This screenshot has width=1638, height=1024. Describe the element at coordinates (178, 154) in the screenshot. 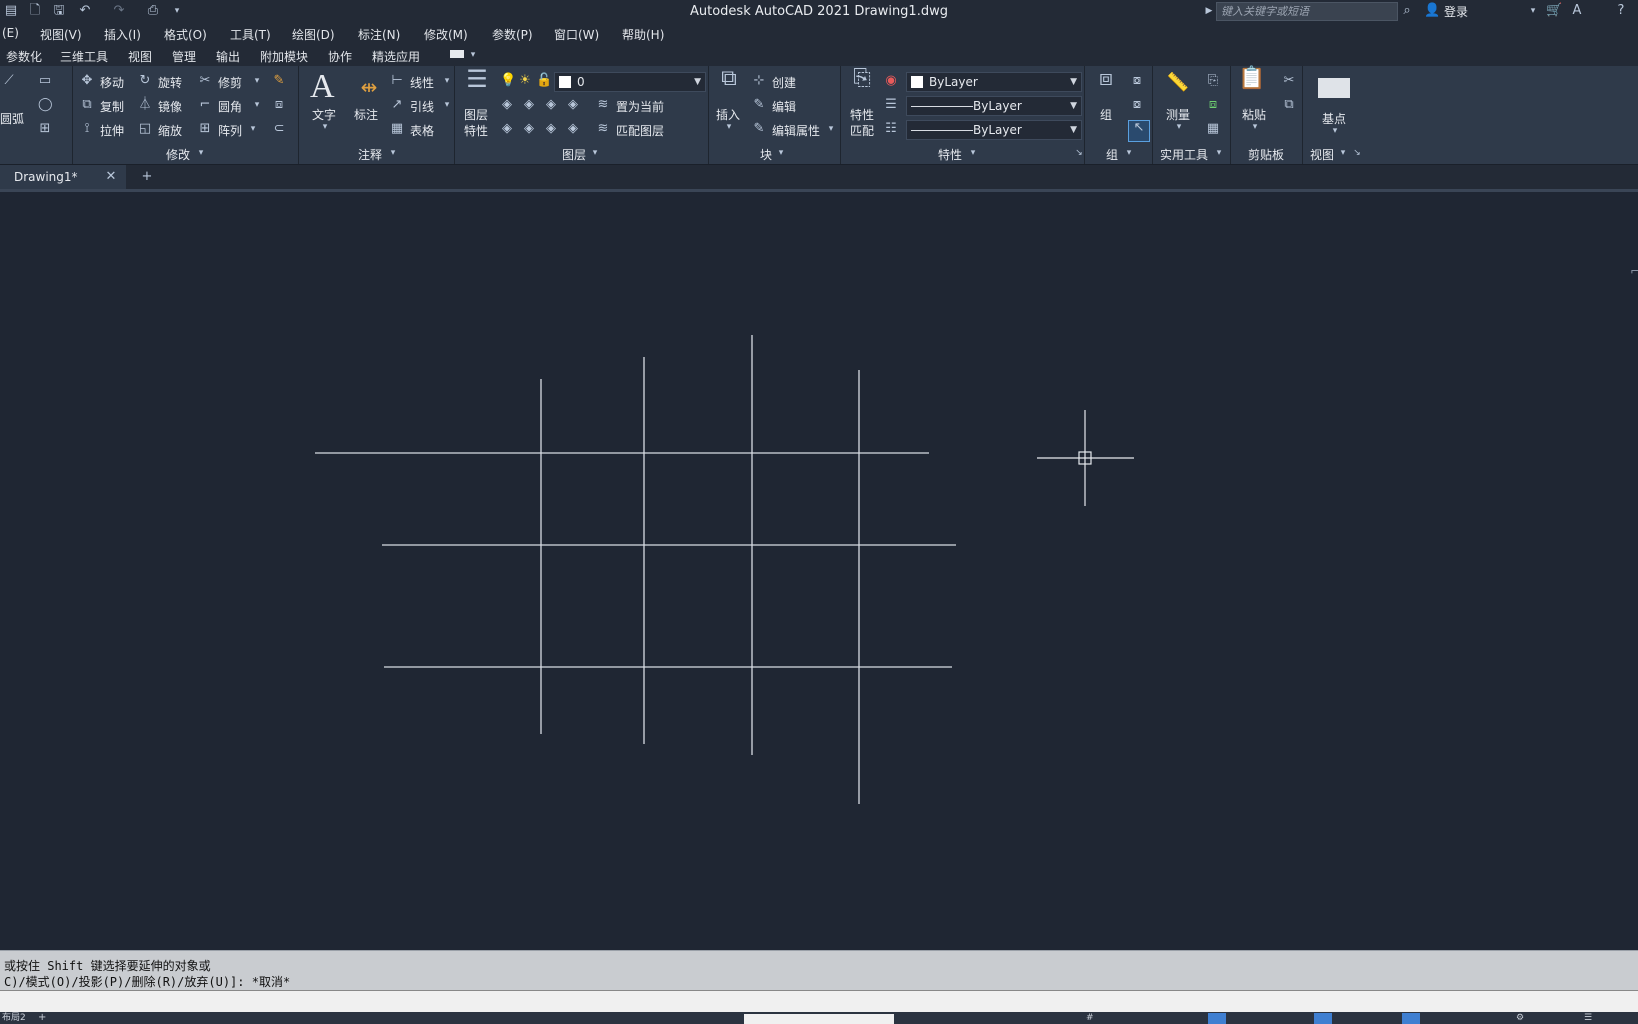

I see `modify-group-title: 修改` at that location.